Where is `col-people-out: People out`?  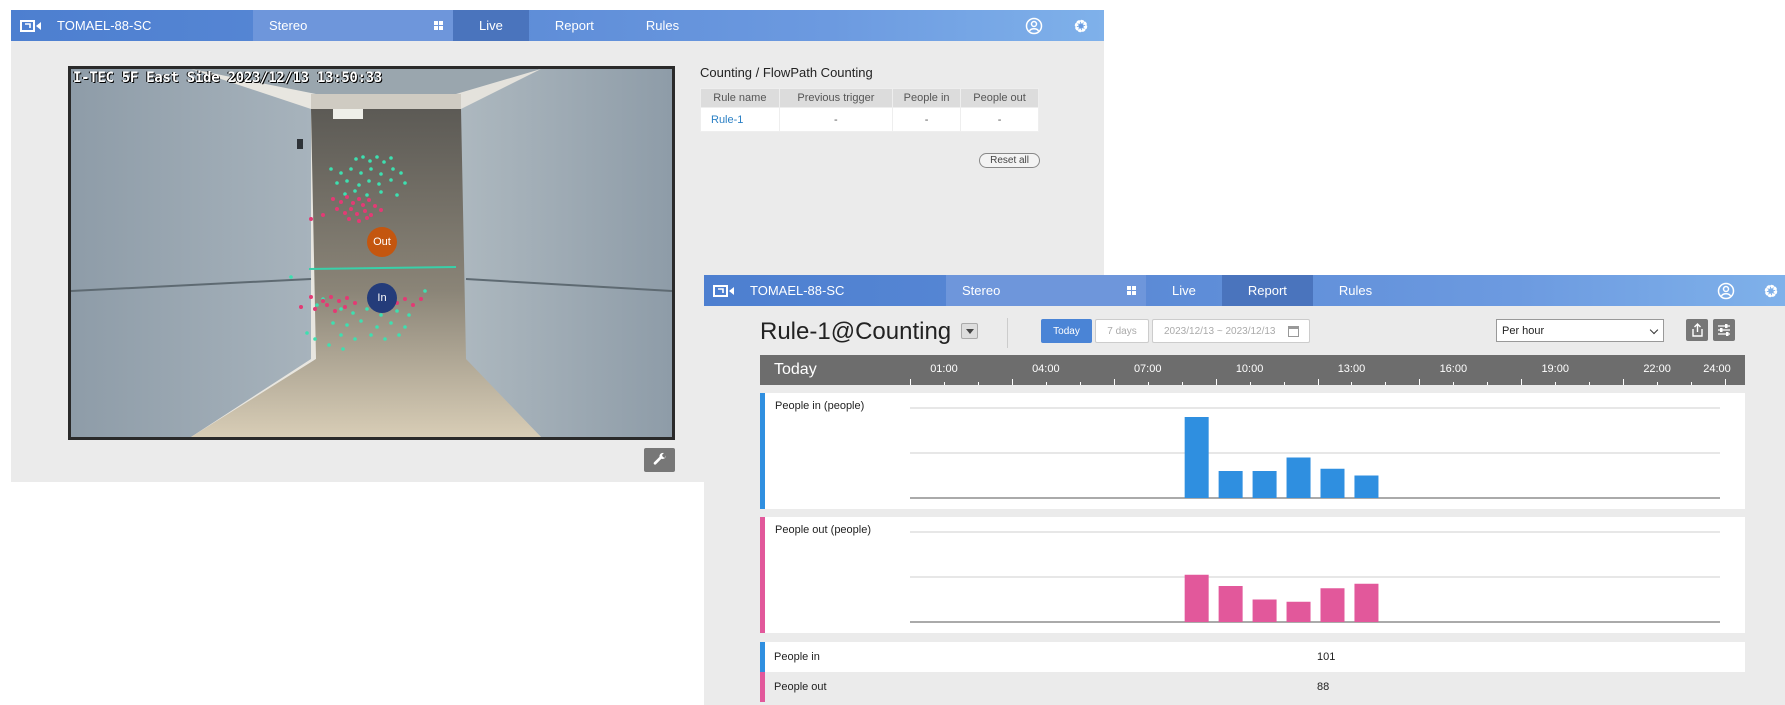 col-people-out: People out is located at coordinates (999, 98).